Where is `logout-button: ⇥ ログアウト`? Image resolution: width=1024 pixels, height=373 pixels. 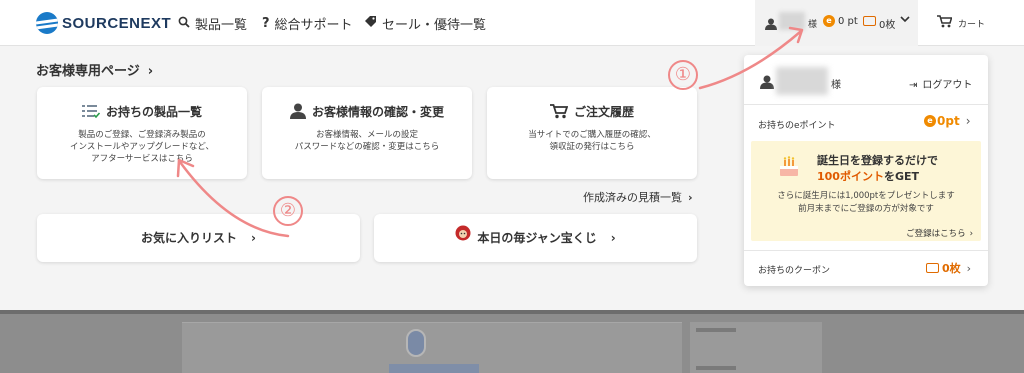 logout-button: ⇥ ログアウト is located at coordinates (940, 83).